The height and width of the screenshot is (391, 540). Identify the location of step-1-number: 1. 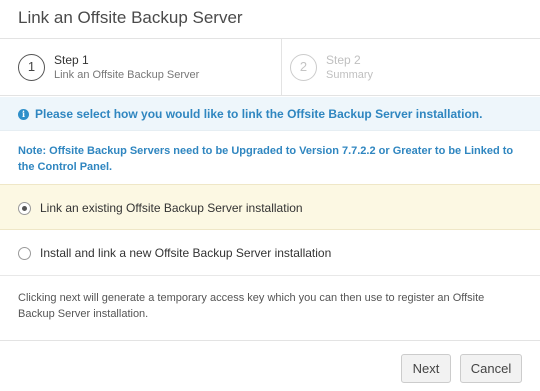
(31, 67).